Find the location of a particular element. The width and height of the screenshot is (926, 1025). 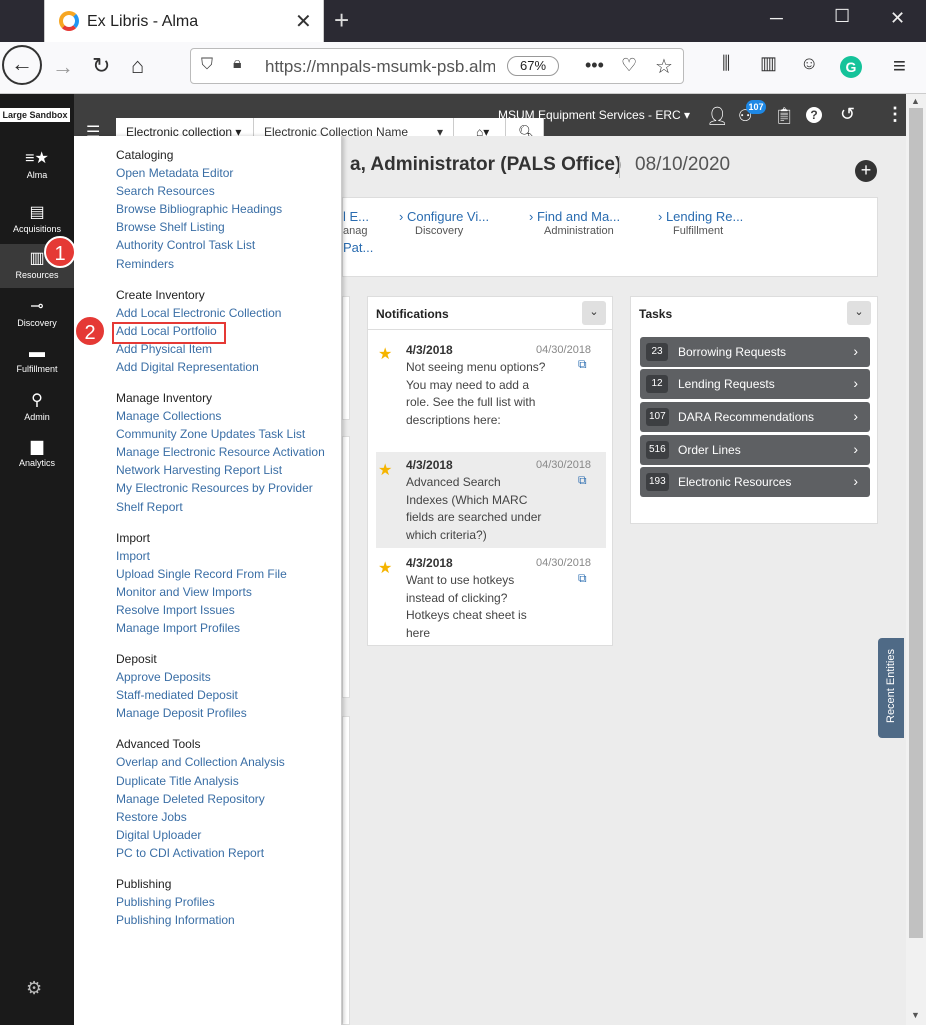

menu-item: PC to CDI Activation Report is located at coordinates (190, 853).